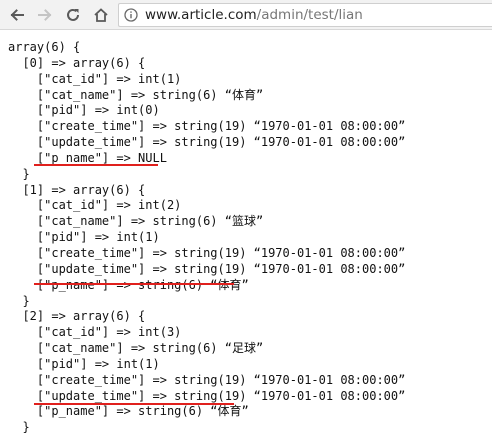 This screenshot has height=436, width=492. I want to click on url-host: www.article.com, so click(201, 15).